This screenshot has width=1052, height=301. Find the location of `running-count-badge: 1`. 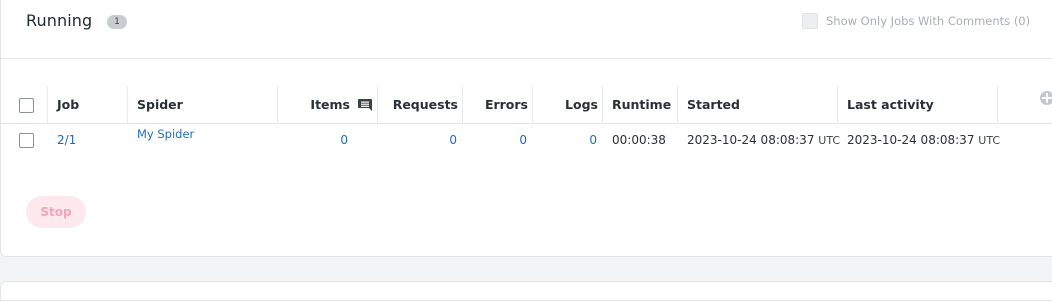

running-count-badge: 1 is located at coordinates (117, 22).